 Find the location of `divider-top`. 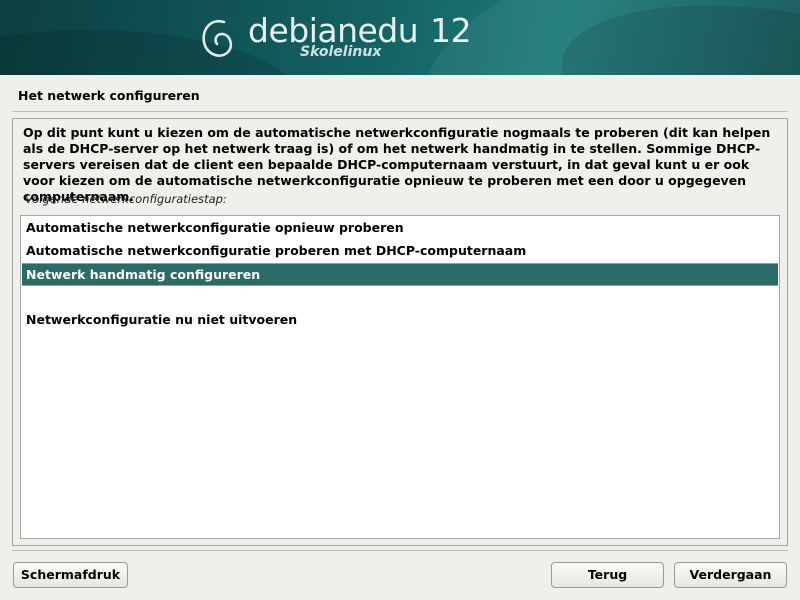

divider-top is located at coordinates (400, 111).